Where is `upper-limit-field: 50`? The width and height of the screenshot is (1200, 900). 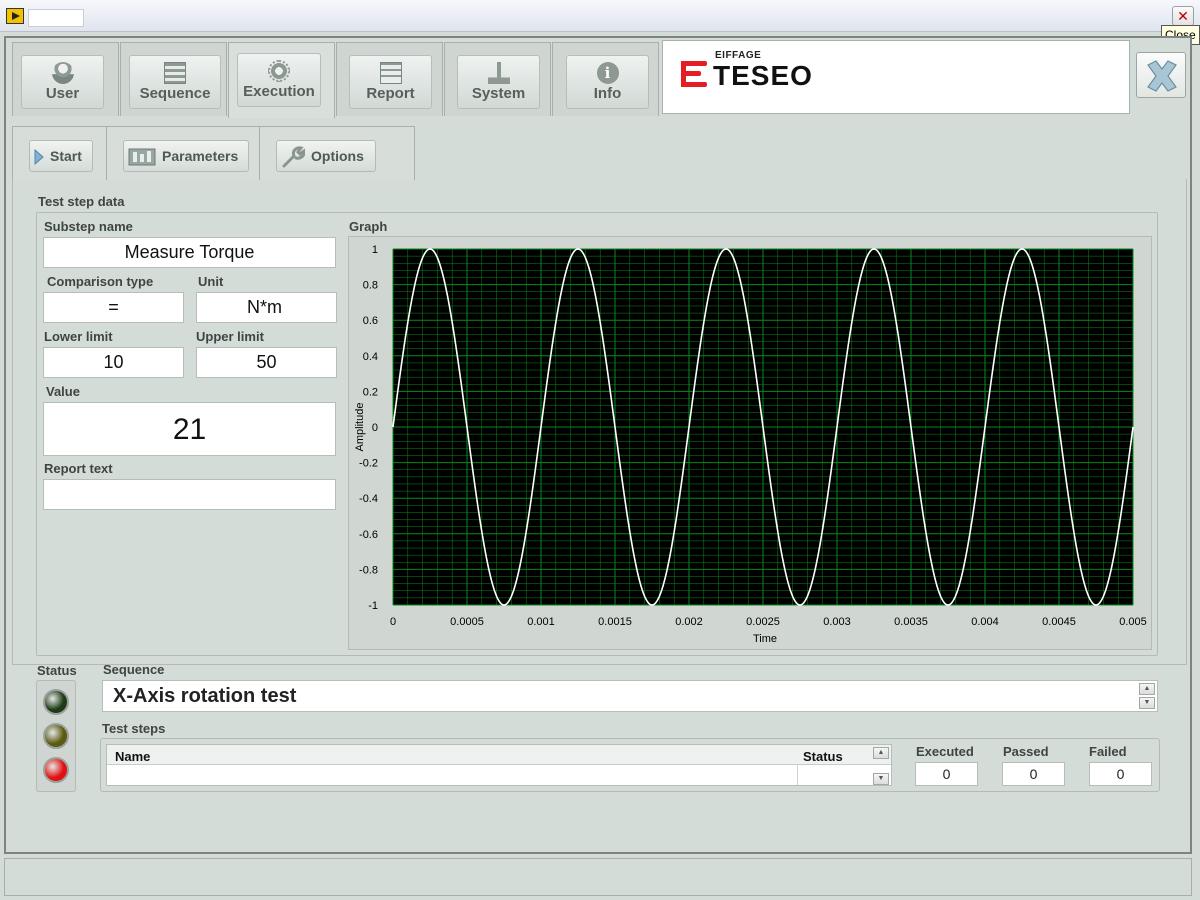
upper-limit-field: 50 is located at coordinates (266, 362).